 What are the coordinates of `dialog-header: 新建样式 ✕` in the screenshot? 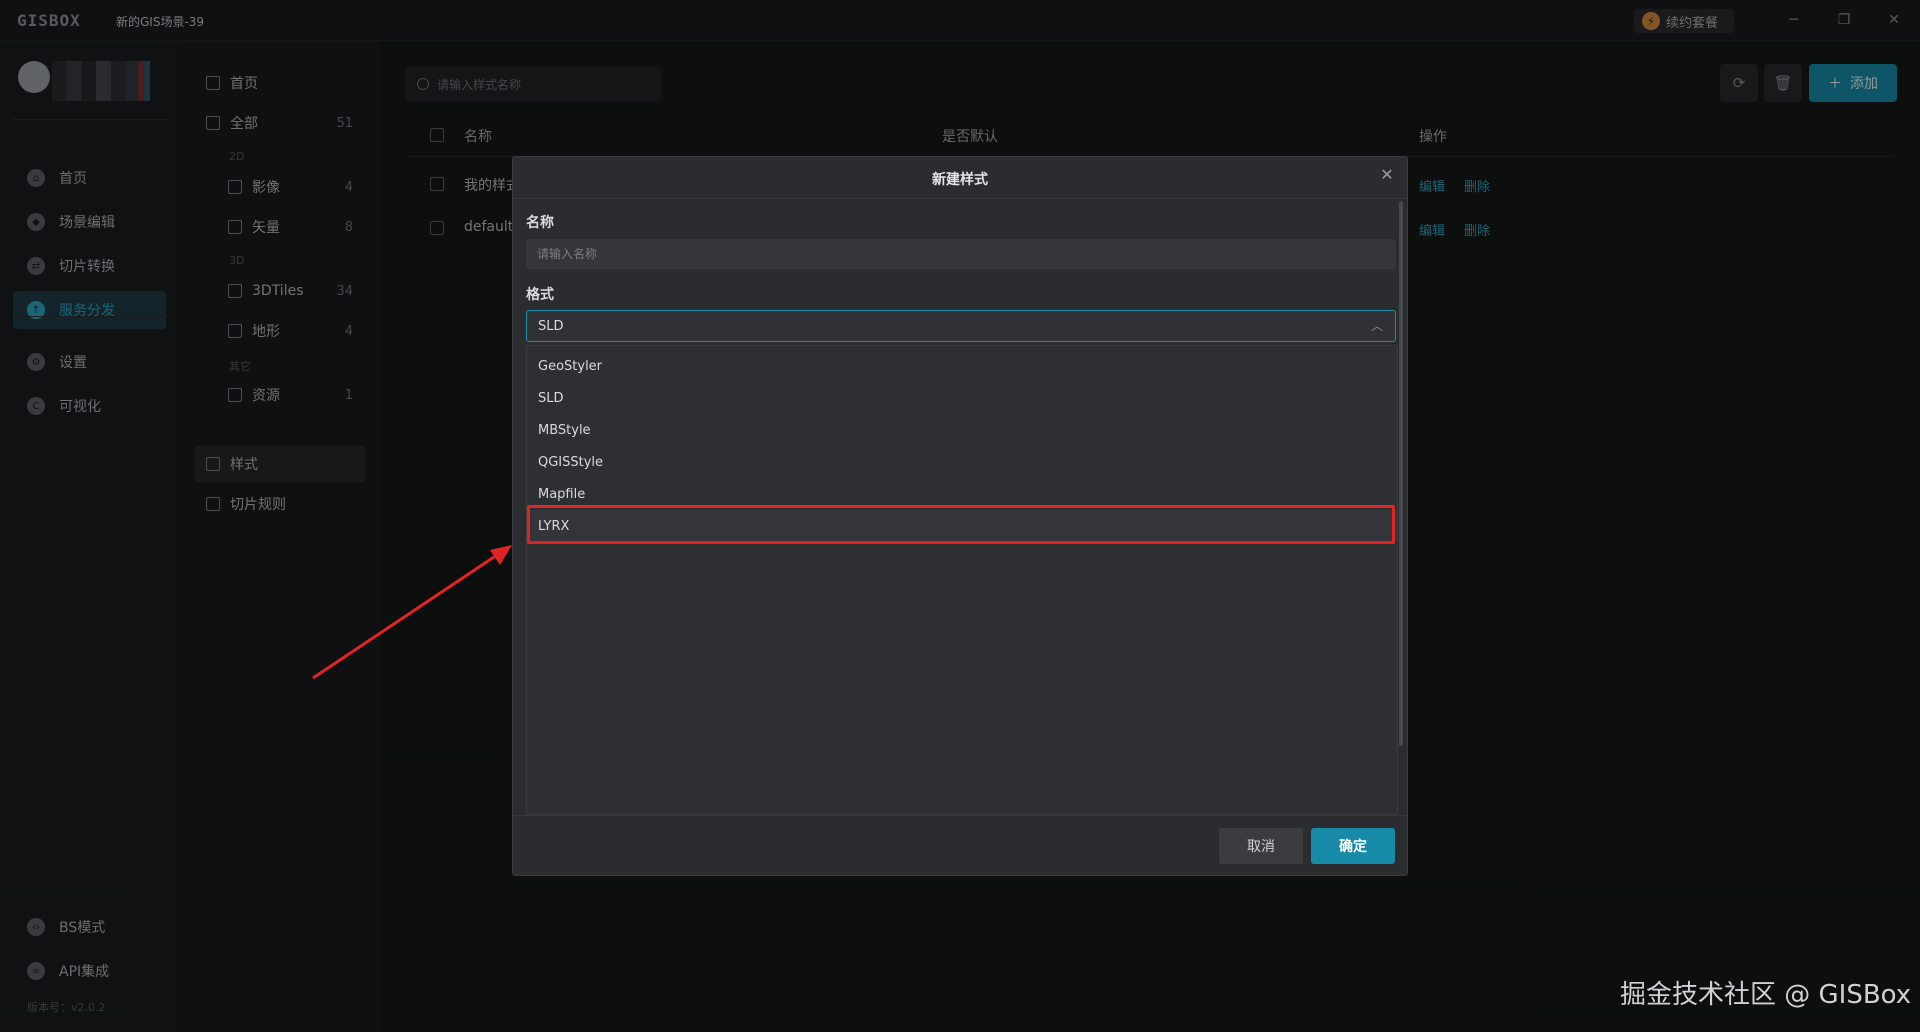 It's located at (960, 178).